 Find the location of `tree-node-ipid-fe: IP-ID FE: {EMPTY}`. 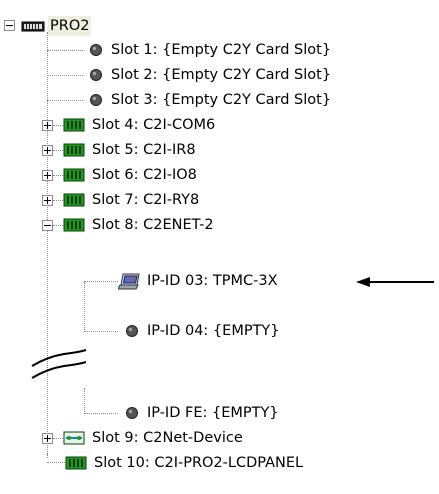

tree-node-ipid-fe: IP-ID FE: {EMPTY} is located at coordinates (202, 413).